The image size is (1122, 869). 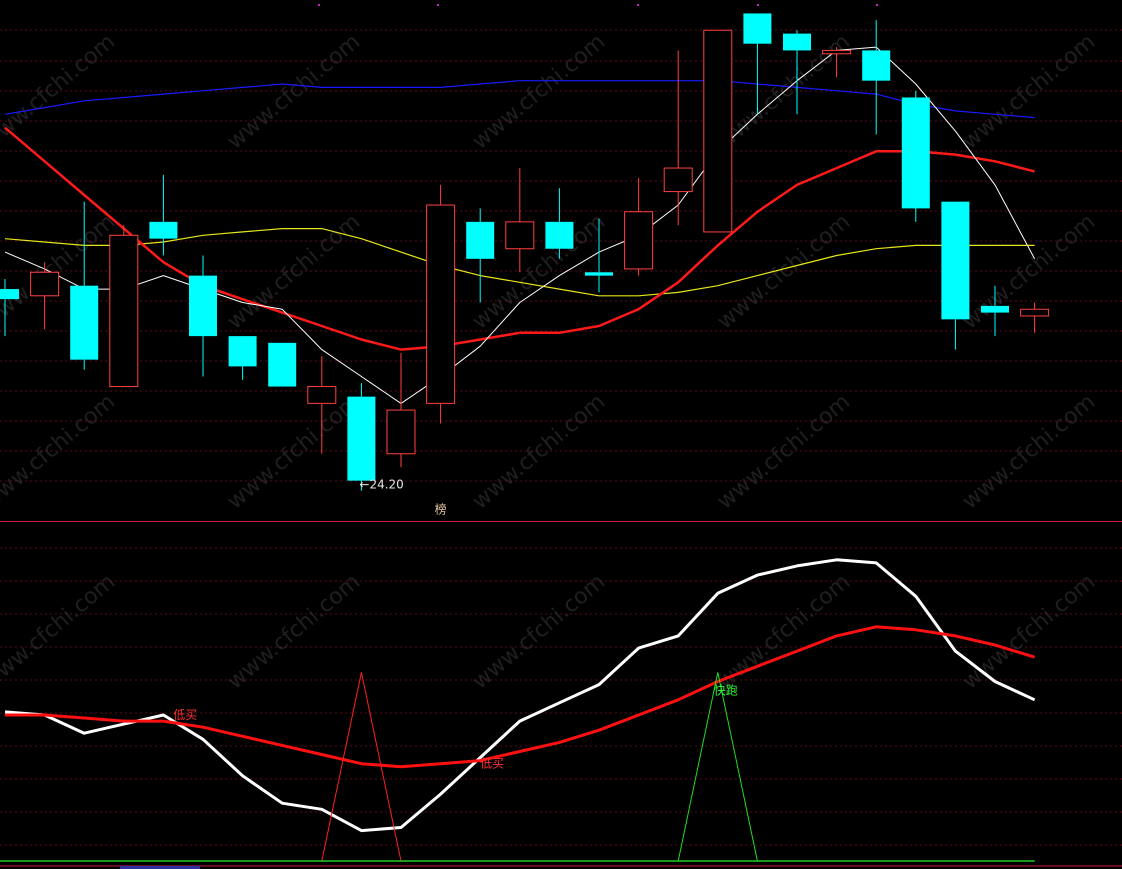 I want to click on low-price-label: ←24.20, so click(x=381, y=485).